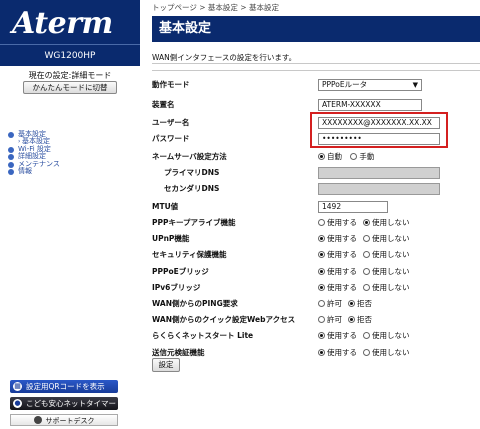 This screenshot has width=480, height=429. Describe the element at coordinates (316, 255) in the screenshot. I see `setting-row: セキュリティ保護機能 使用する 使用しない` at that location.